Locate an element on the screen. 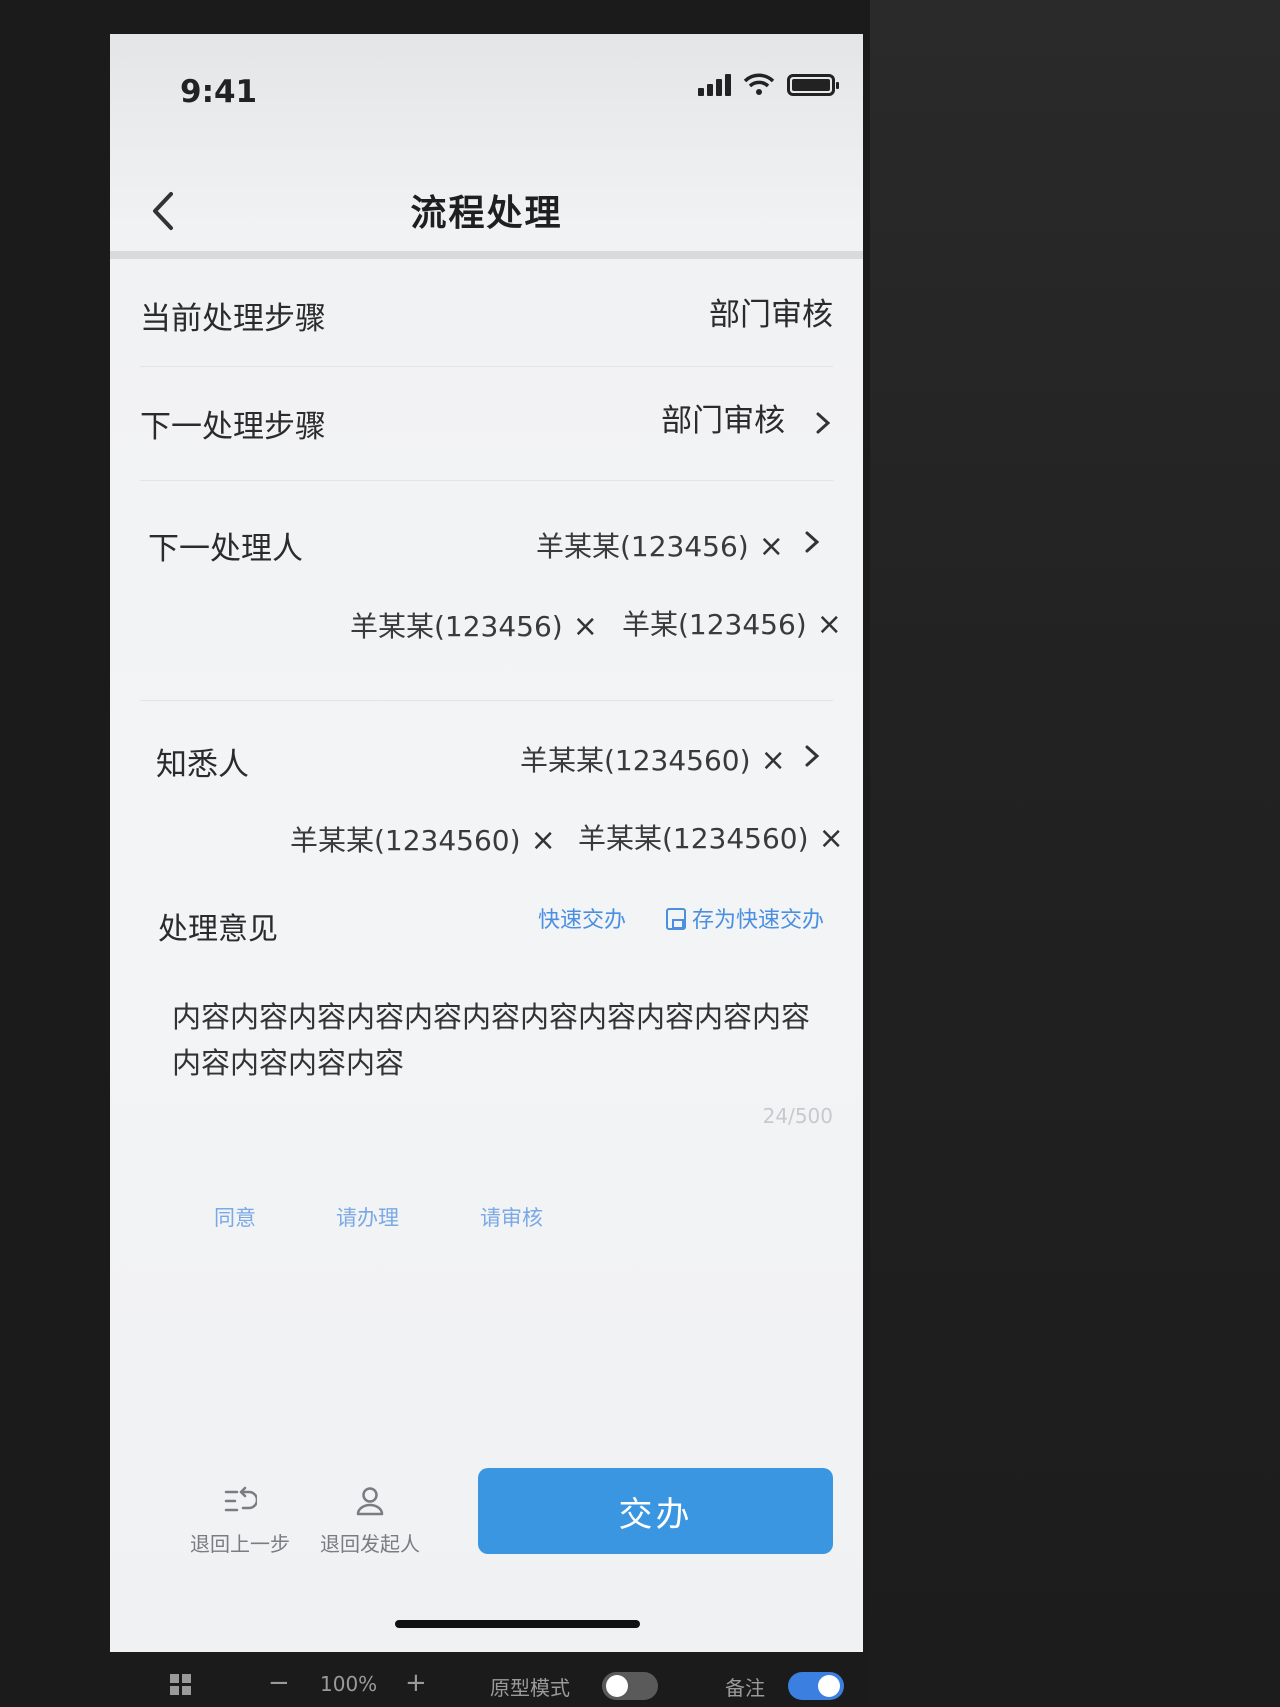  quick-action-link: 快速交办 is located at coordinates (582, 918).